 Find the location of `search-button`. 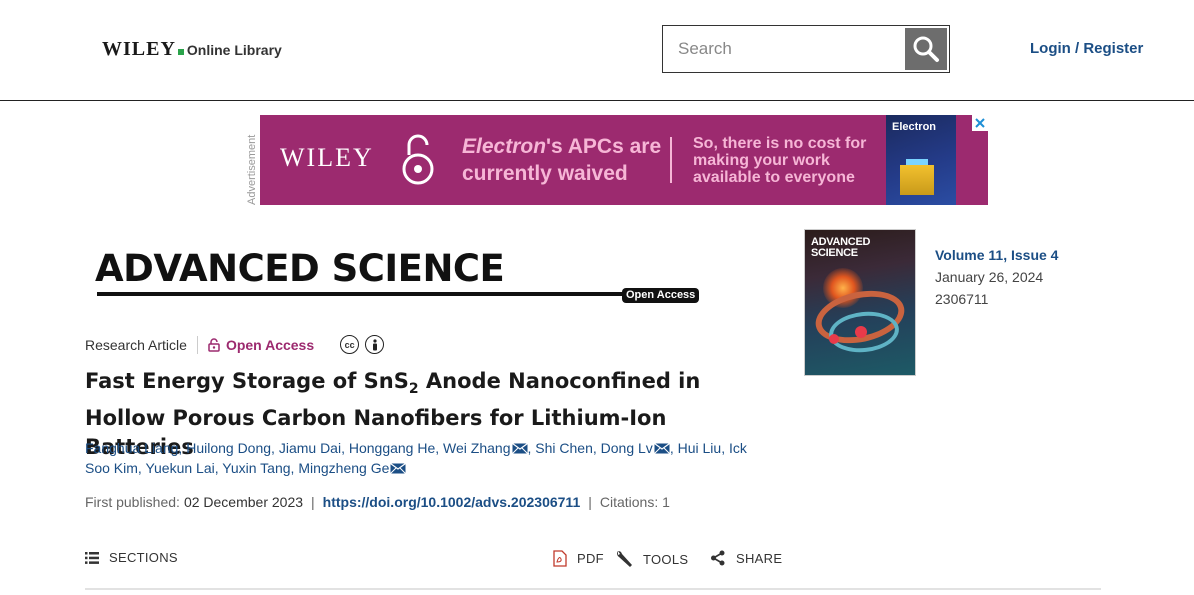

search-button is located at coordinates (926, 49).